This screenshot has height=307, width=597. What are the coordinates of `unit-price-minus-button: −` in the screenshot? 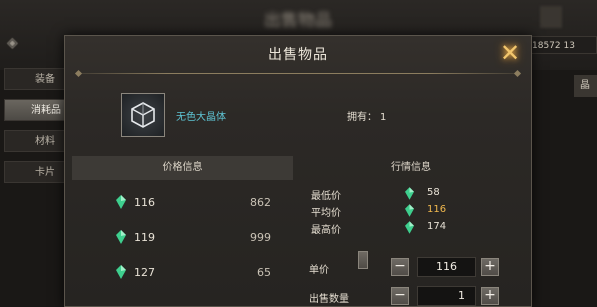 It's located at (400, 267).